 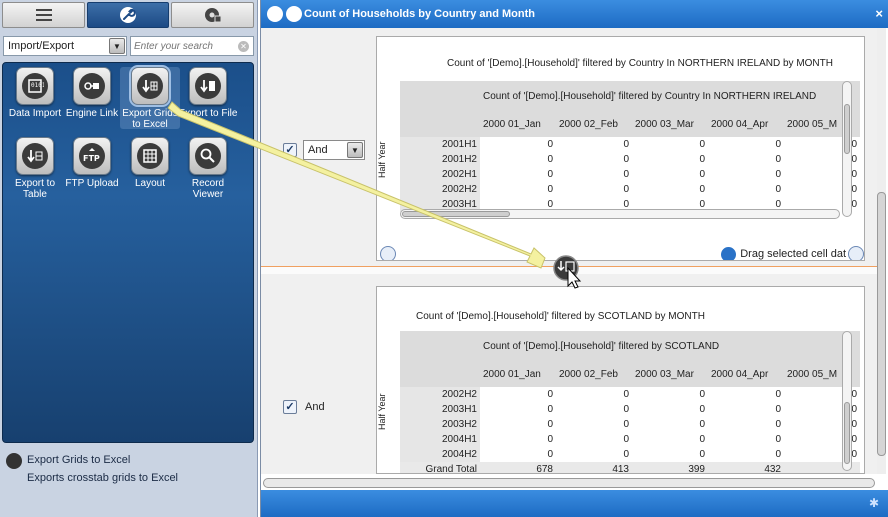 What do you see at coordinates (290, 150) in the screenshot?
I see `top-condition-checkbox: ✓` at bounding box center [290, 150].